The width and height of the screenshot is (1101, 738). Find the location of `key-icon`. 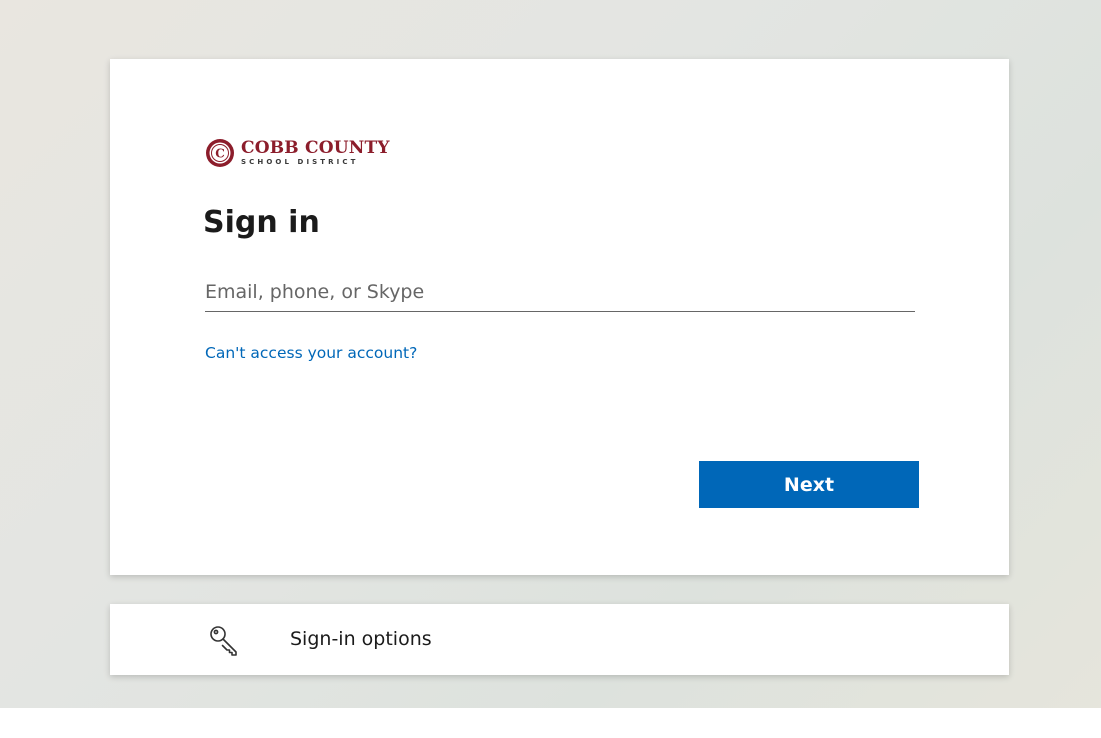

key-icon is located at coordinates (223, 641).